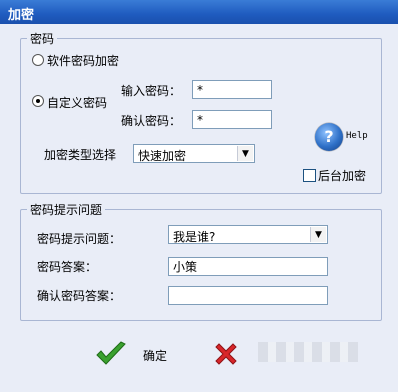  Describe the element at coordinates (155, 355) in the screenshot. I see `ok-button: 确定` at that location.